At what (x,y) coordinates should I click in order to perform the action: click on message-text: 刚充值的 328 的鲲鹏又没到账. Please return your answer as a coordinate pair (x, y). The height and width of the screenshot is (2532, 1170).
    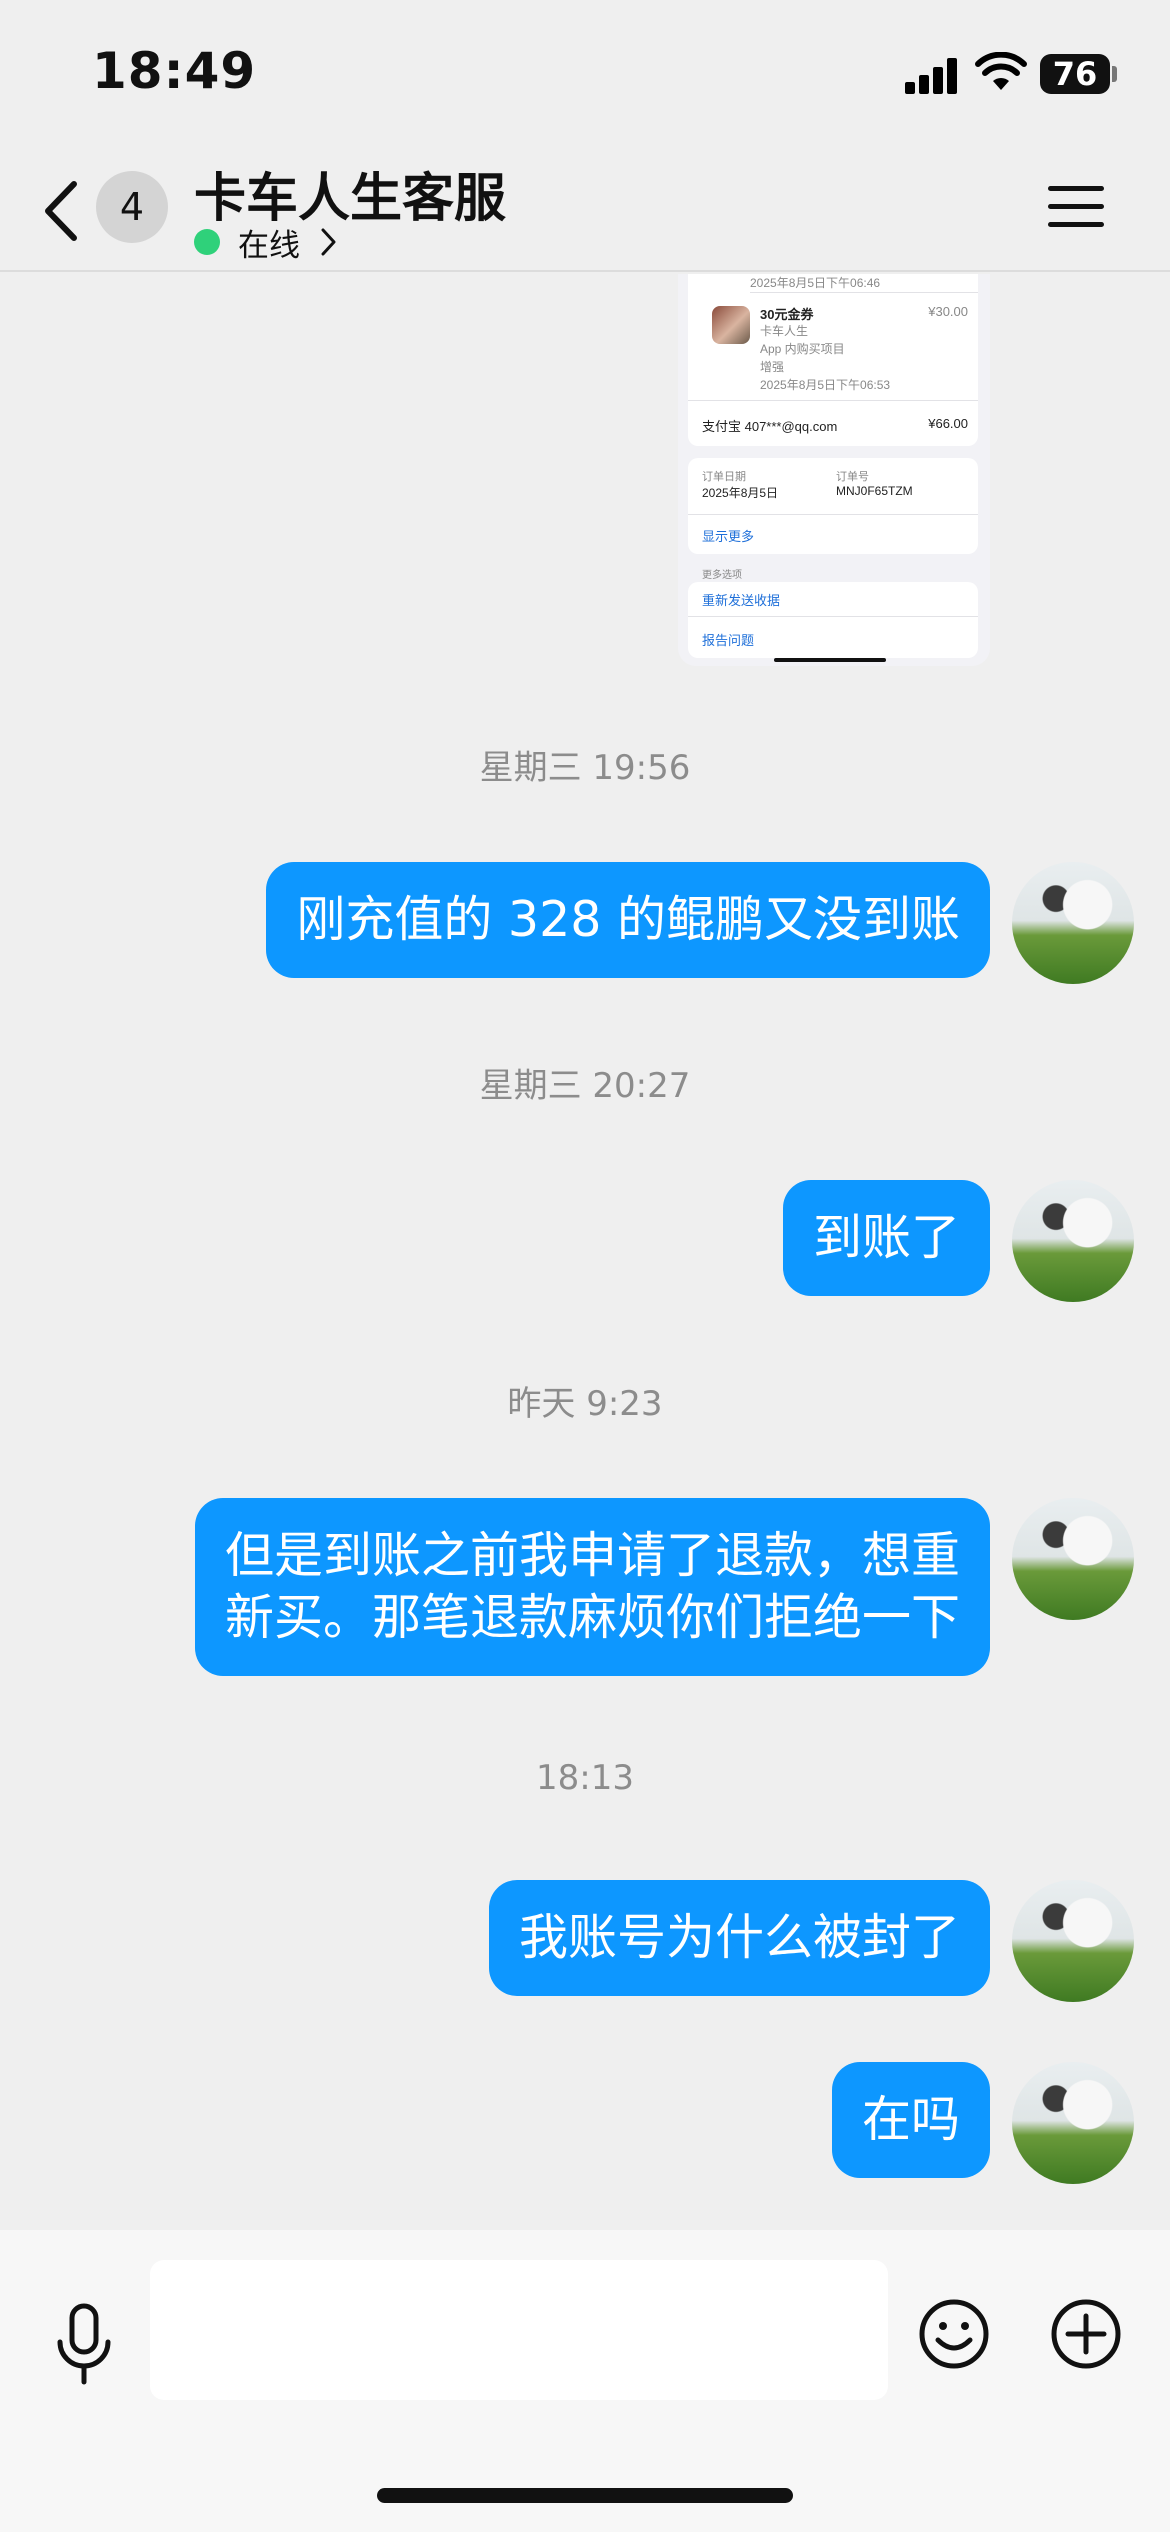
    Looking at the image, I should click on (628, 919).